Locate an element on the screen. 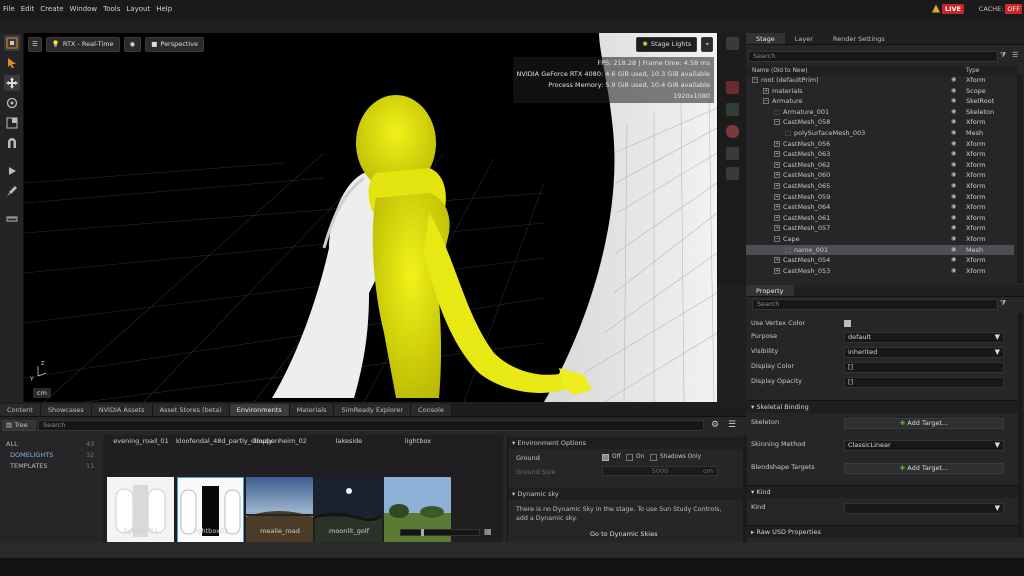 Image resolution: width=1024 pixels, height=576 pixels. tab-environments: Environments is located at coordinates (259, 410).